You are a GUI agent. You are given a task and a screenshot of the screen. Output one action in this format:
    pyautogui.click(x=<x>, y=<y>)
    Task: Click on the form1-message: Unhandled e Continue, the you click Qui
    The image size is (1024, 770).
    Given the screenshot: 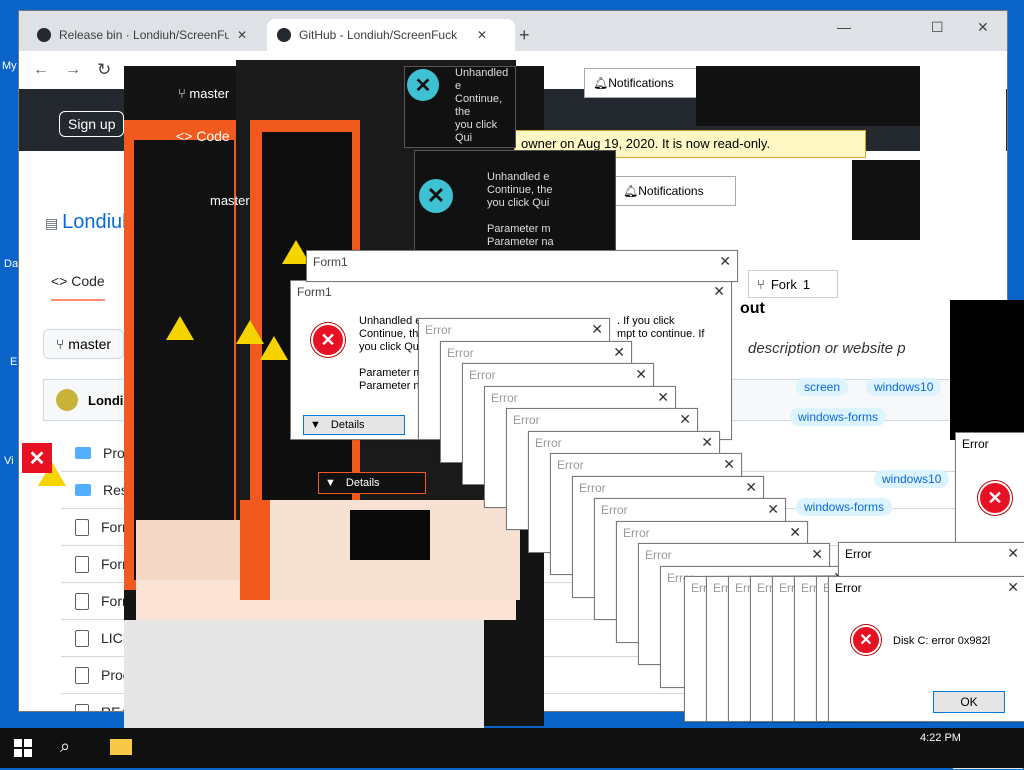 What is the action you would take?
    pyautogui.click(x=482, y=105)
    